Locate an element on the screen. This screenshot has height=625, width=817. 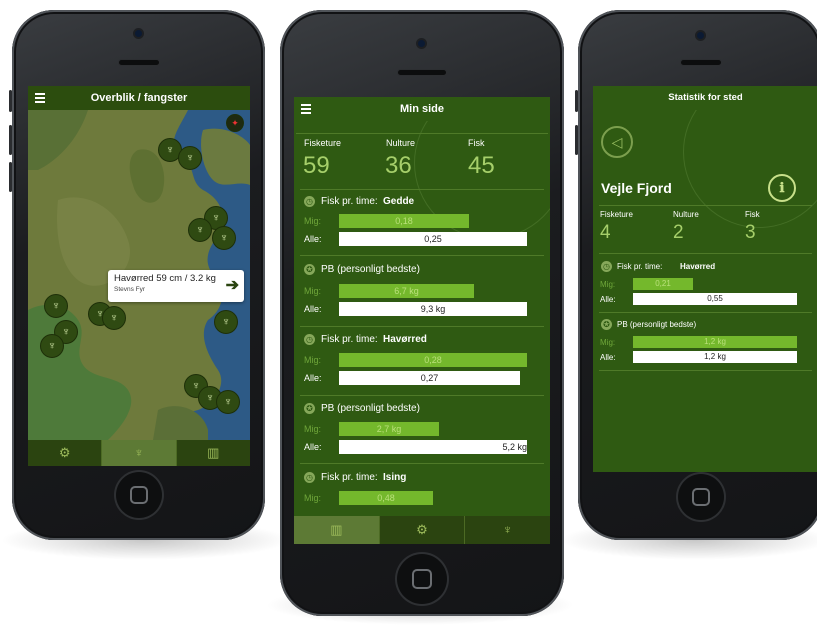
stat-value: 4 is located at coordinates (605, 232).